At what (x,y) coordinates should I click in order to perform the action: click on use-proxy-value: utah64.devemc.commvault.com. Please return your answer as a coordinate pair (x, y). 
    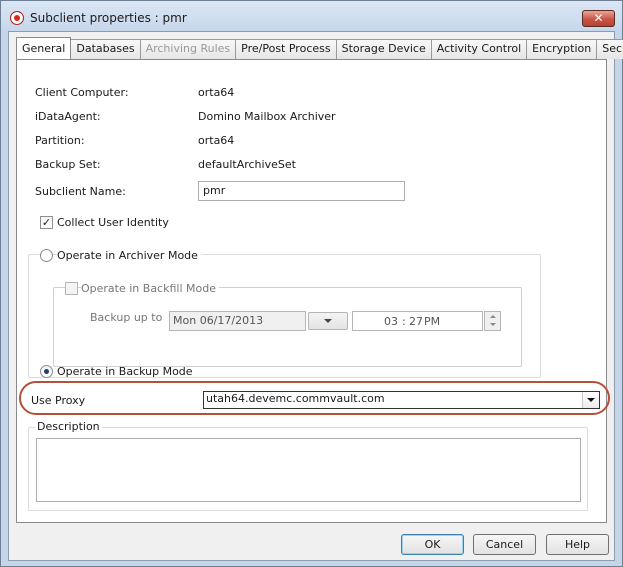
    Looking at the image, I should click on (295, 398).